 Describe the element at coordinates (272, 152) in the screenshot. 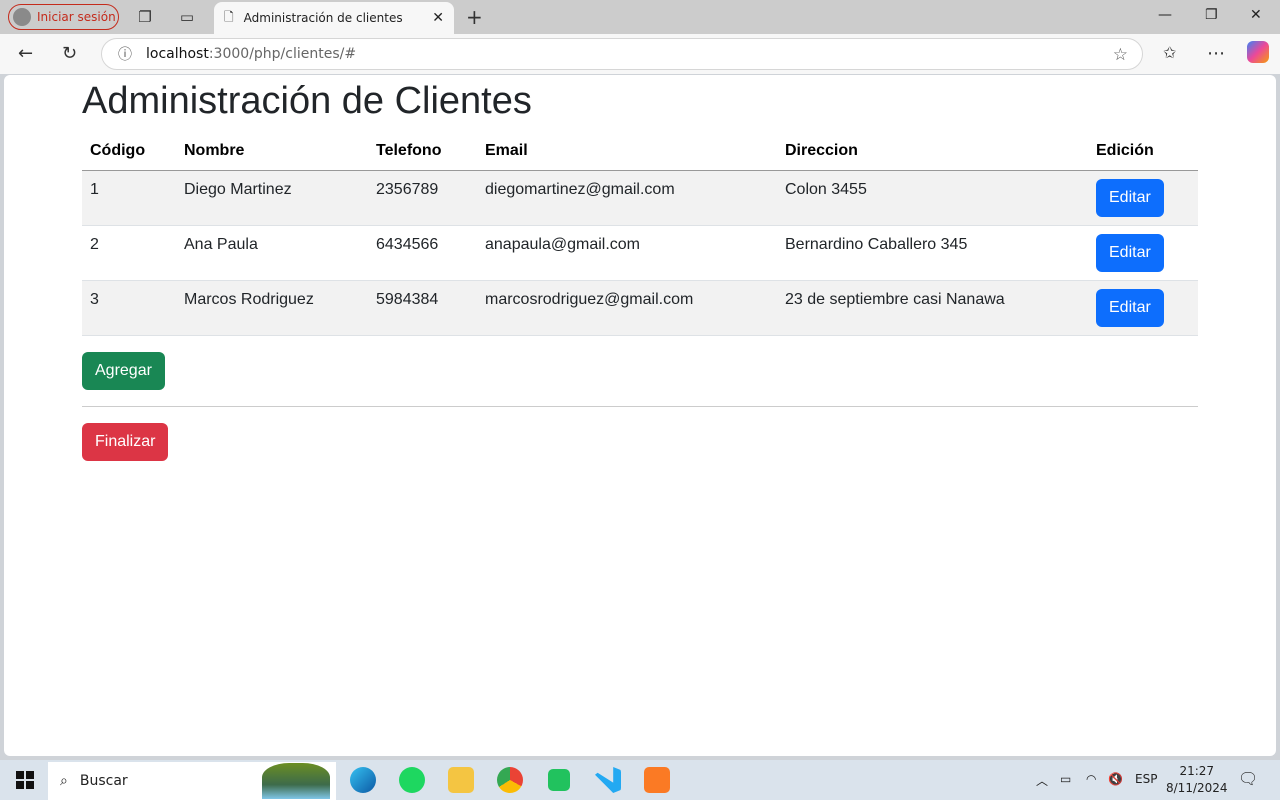

I see `col-nombre: Nombre` at that location.